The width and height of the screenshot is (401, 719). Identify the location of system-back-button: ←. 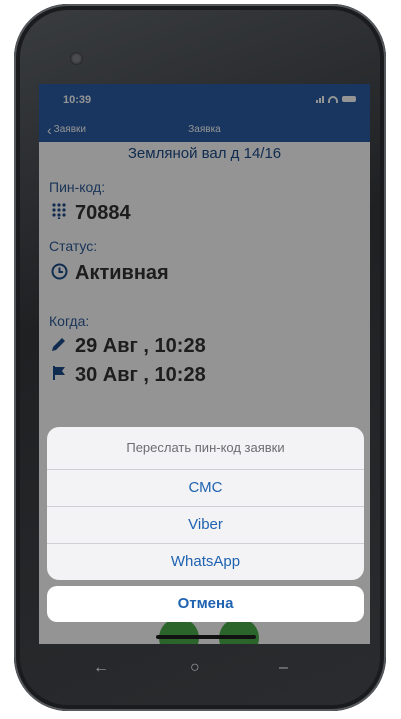
(101, 668).